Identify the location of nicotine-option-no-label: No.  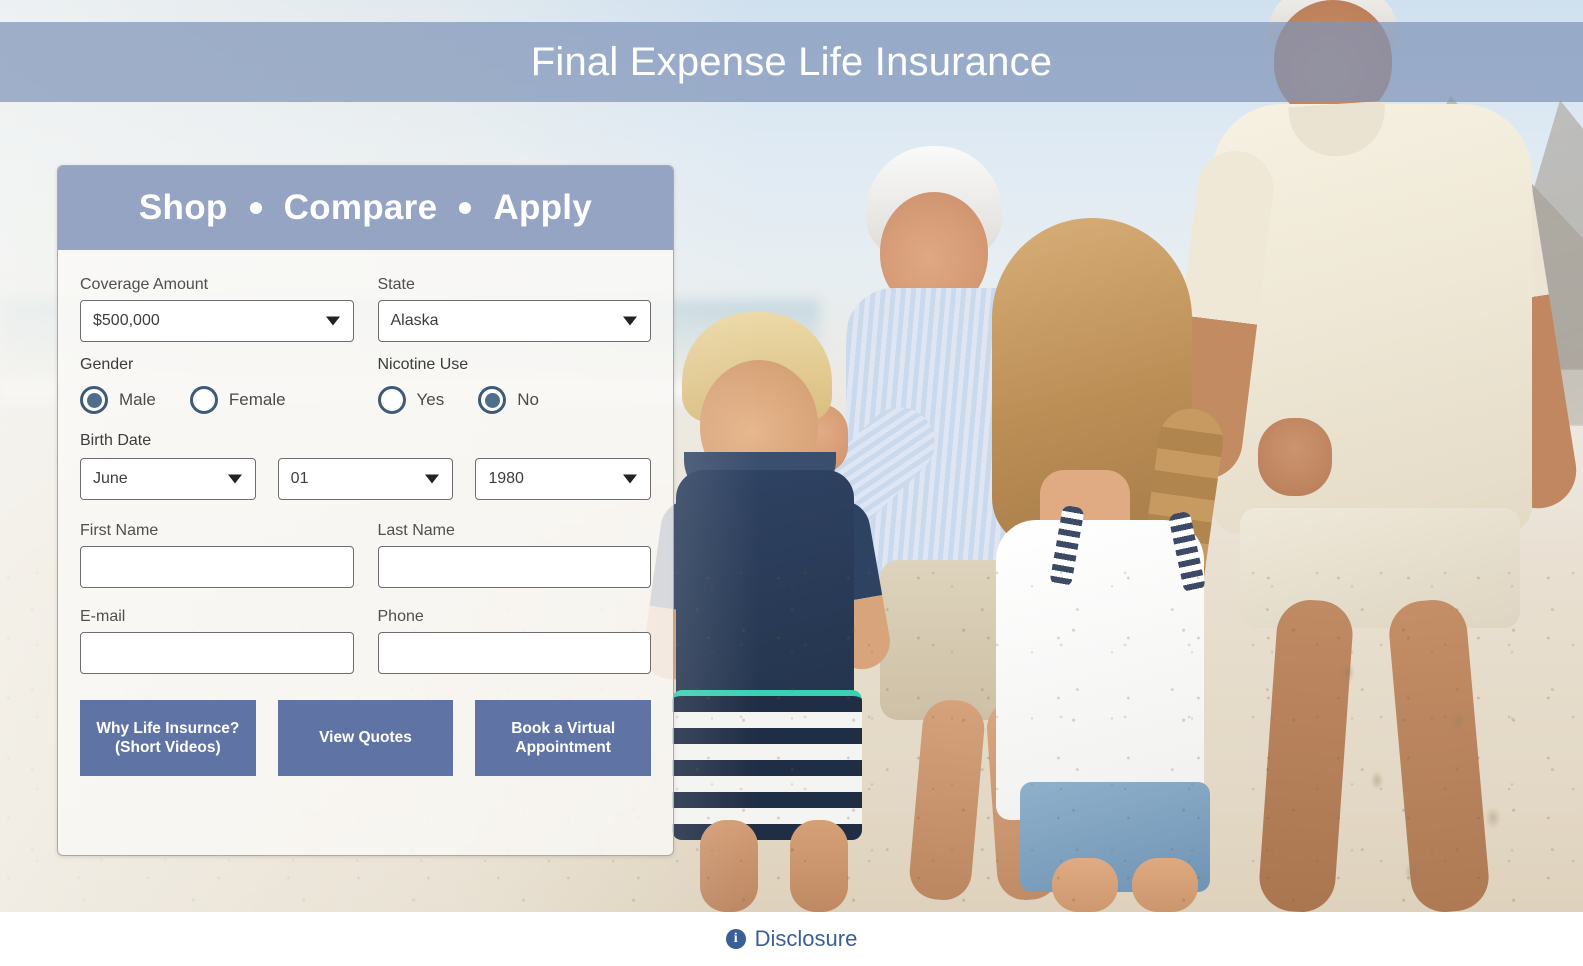
(528, 399).